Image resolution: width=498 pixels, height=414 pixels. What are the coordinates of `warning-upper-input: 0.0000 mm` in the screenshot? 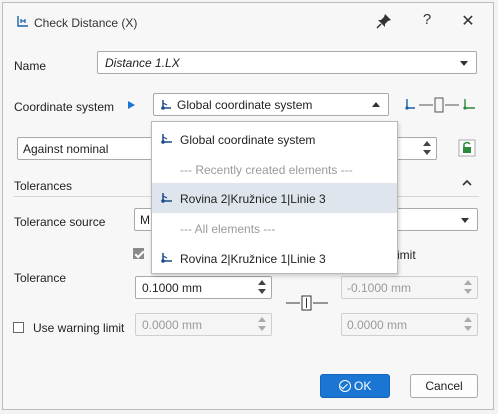 It's located at (203, 324).